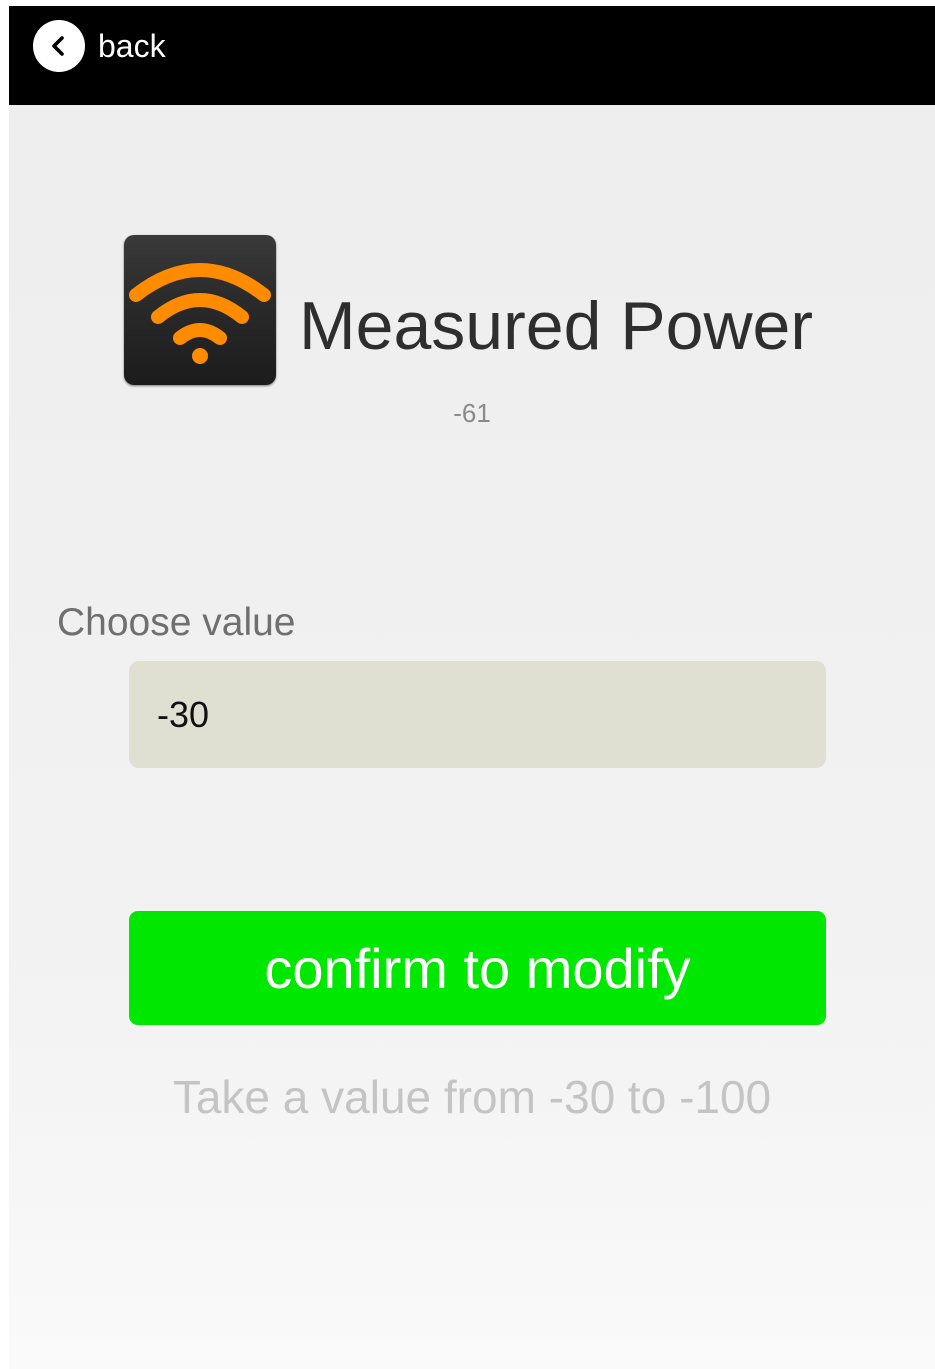 This screenshot has height=1369, width=935. What do you see at coordinates (477, 714) in the screenshot?
I see `value-input` at bounding box center [477, 714].